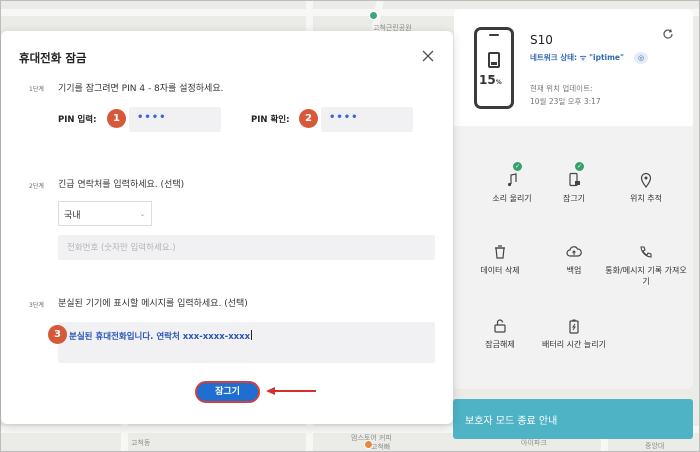 The height and width of the screenshot is (452, 700). I want to click on map-label: 아이파크, so click(534, 443).